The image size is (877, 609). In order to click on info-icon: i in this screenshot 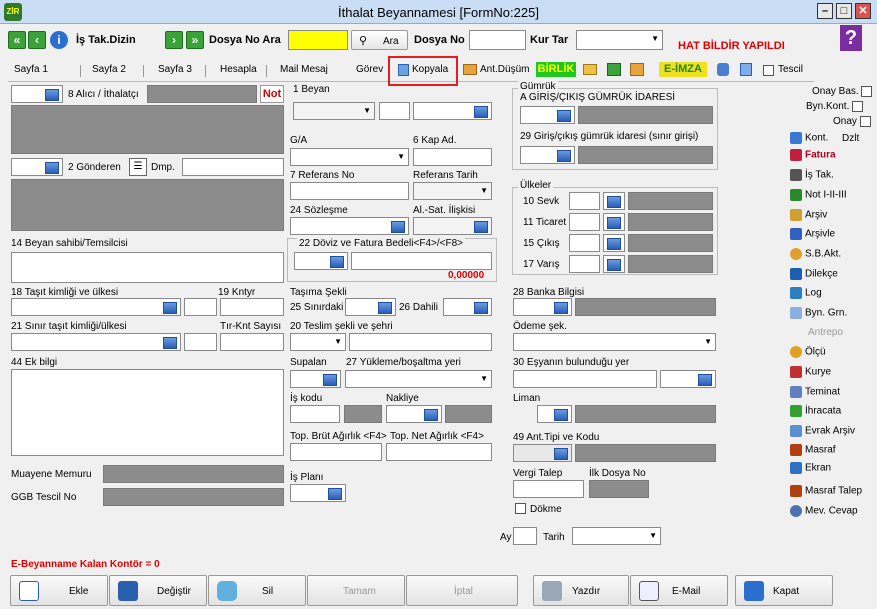, I will do `click(59, 40)`.